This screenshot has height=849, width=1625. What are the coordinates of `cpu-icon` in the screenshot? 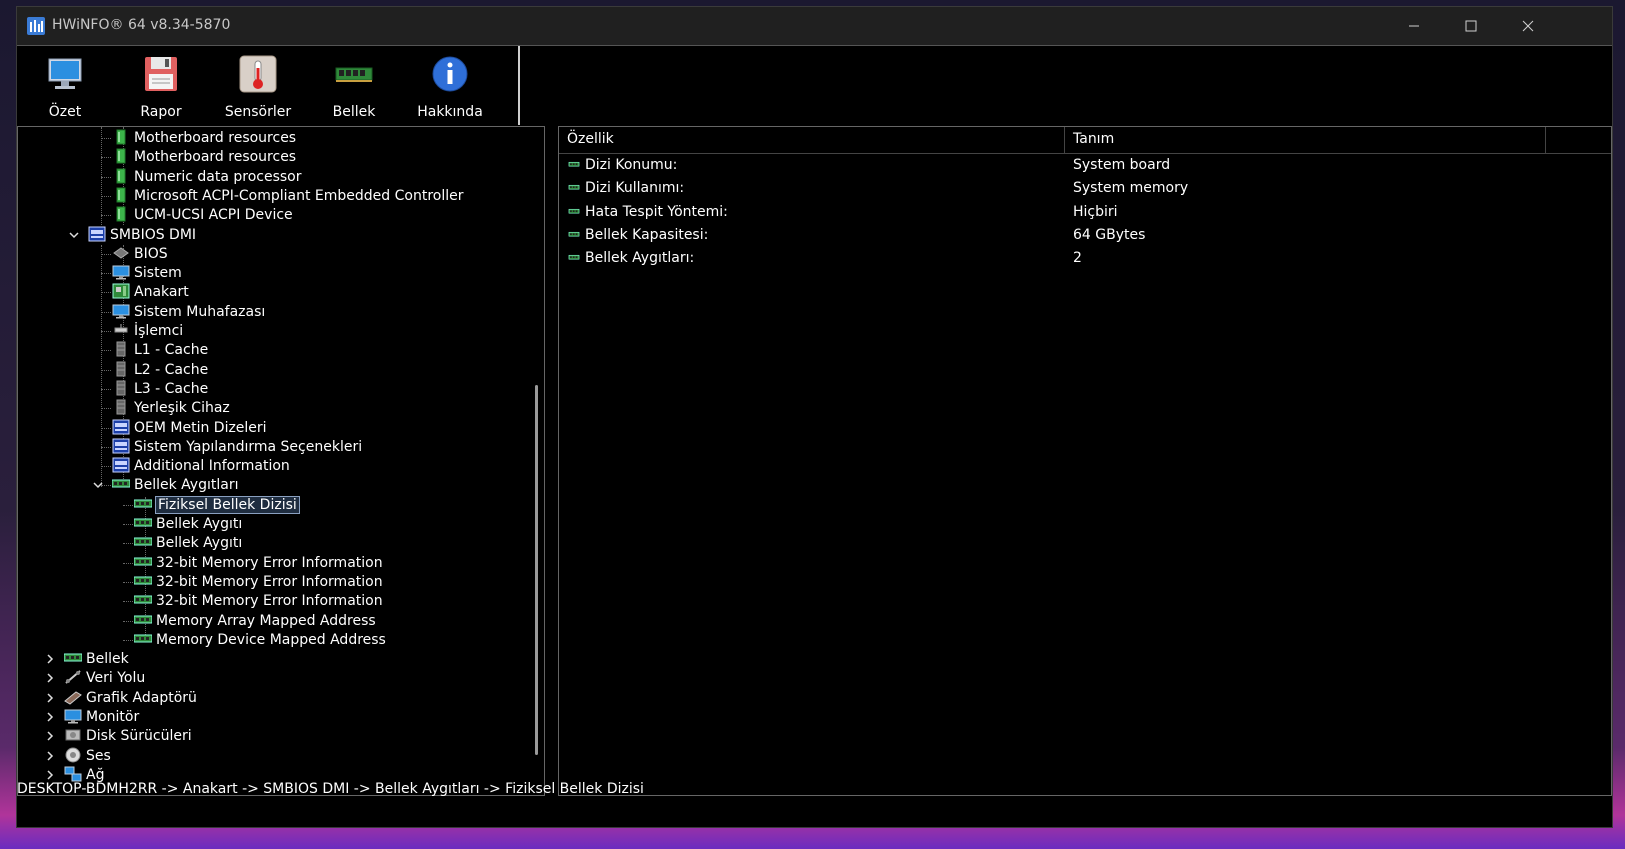 It's located at (121, 328).